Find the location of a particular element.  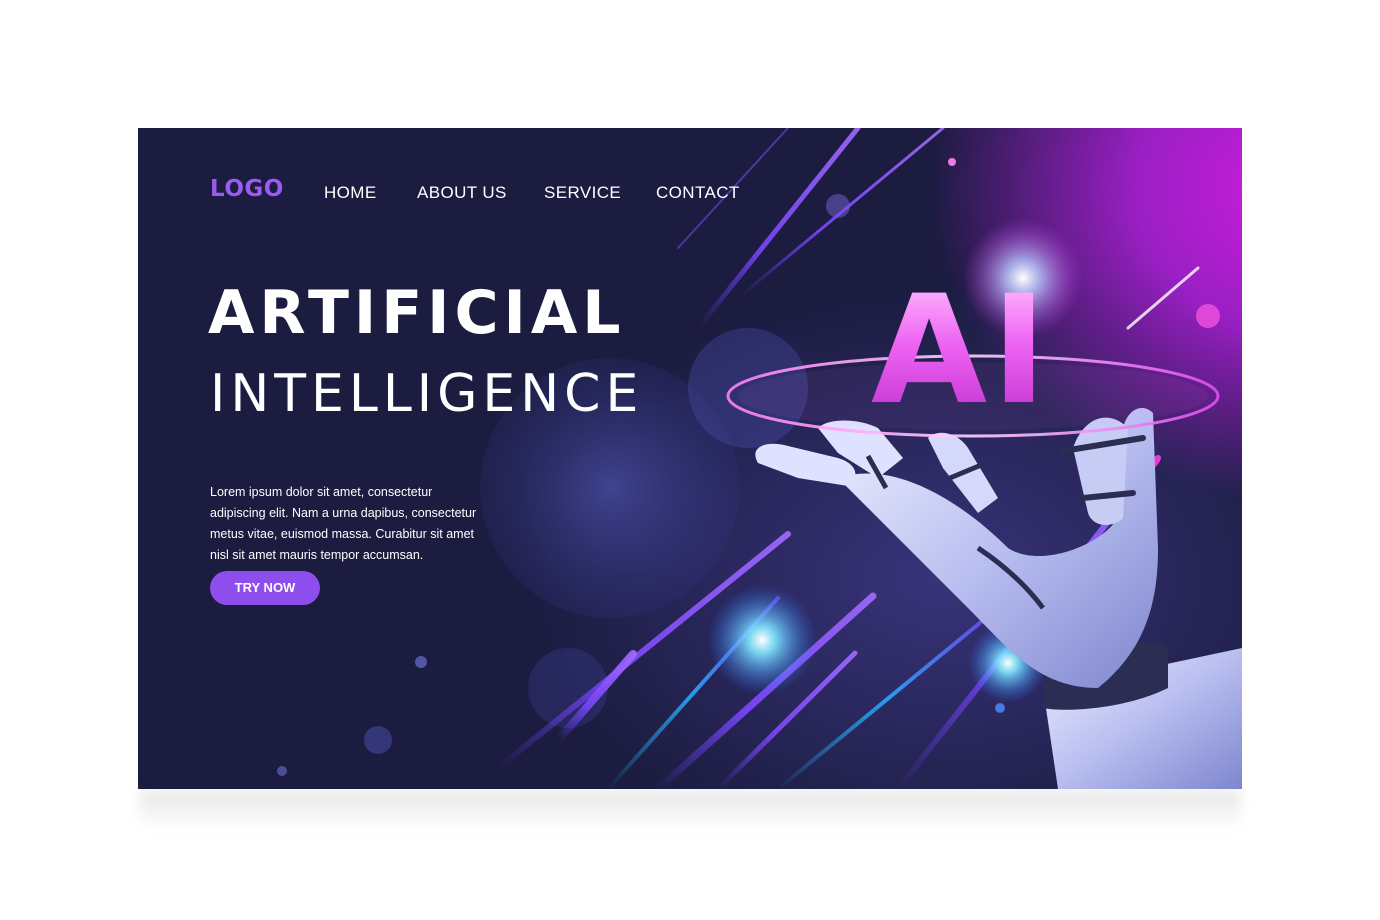

robot-hand-icon is located at coordinates (998, 598).